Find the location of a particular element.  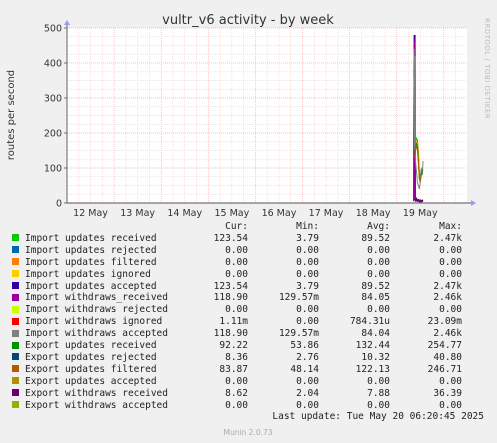

legend-series-name: Export updates rejected is located at coordinates (91, 357).